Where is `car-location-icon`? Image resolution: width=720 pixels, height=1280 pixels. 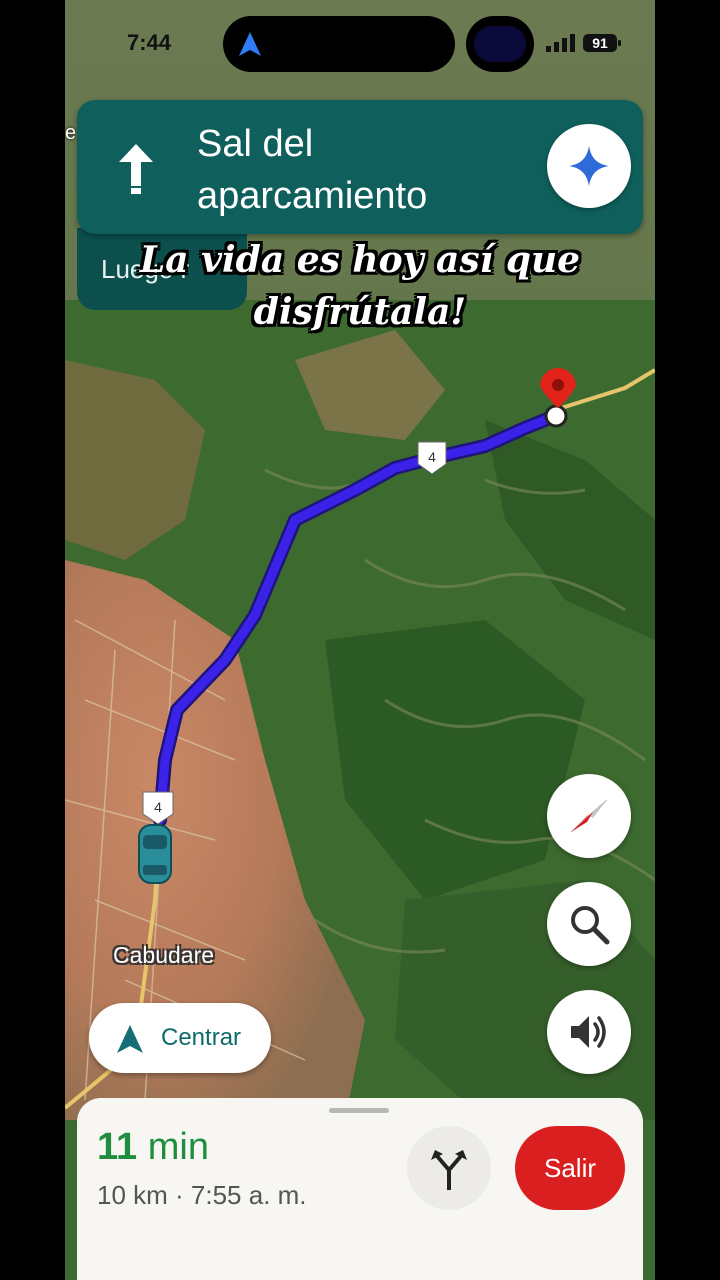
car-location-icon is located at coordinates (155, 854).